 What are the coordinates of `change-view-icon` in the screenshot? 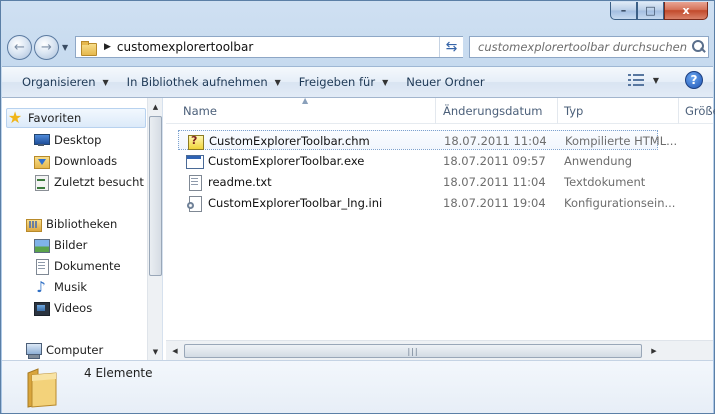 It's located at (636, 80).